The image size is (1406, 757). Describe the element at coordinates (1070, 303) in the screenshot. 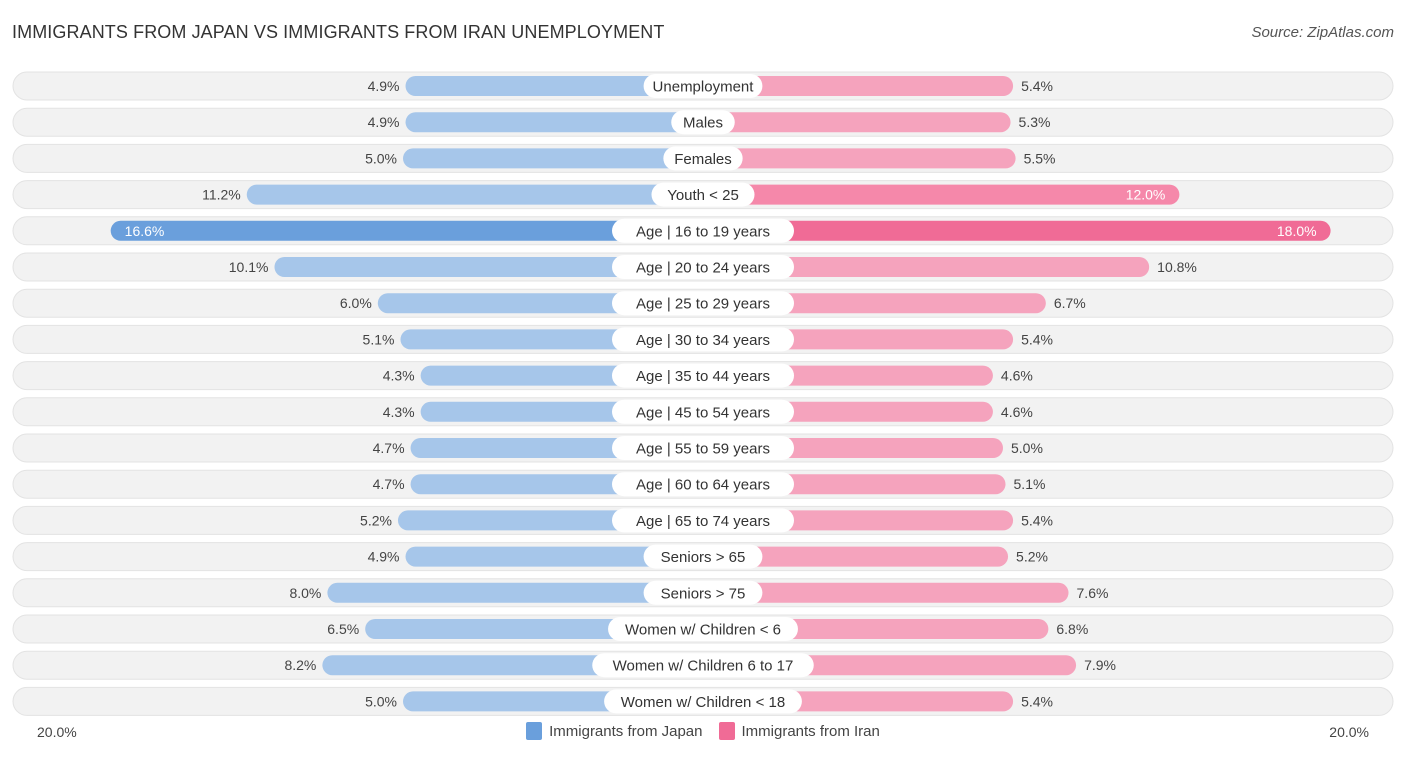

I see `value-label-iran: 6.7%` at that location.